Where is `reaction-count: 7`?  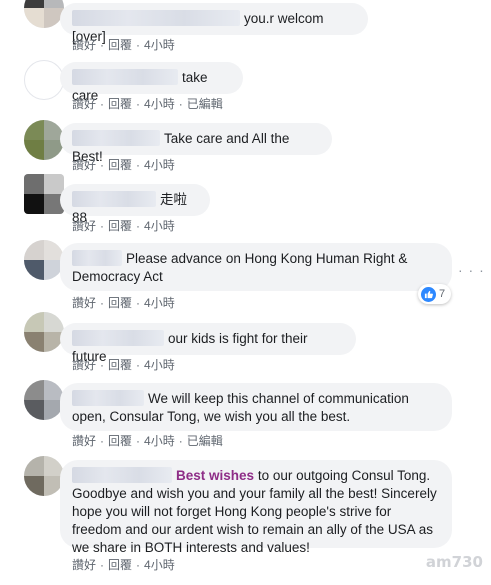 reaction-count: 7 is located at coordinates (435, 294).